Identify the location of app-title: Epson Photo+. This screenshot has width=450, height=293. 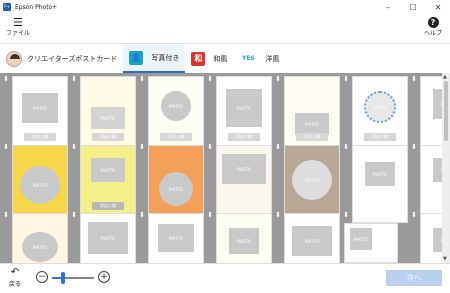
(36, 7).